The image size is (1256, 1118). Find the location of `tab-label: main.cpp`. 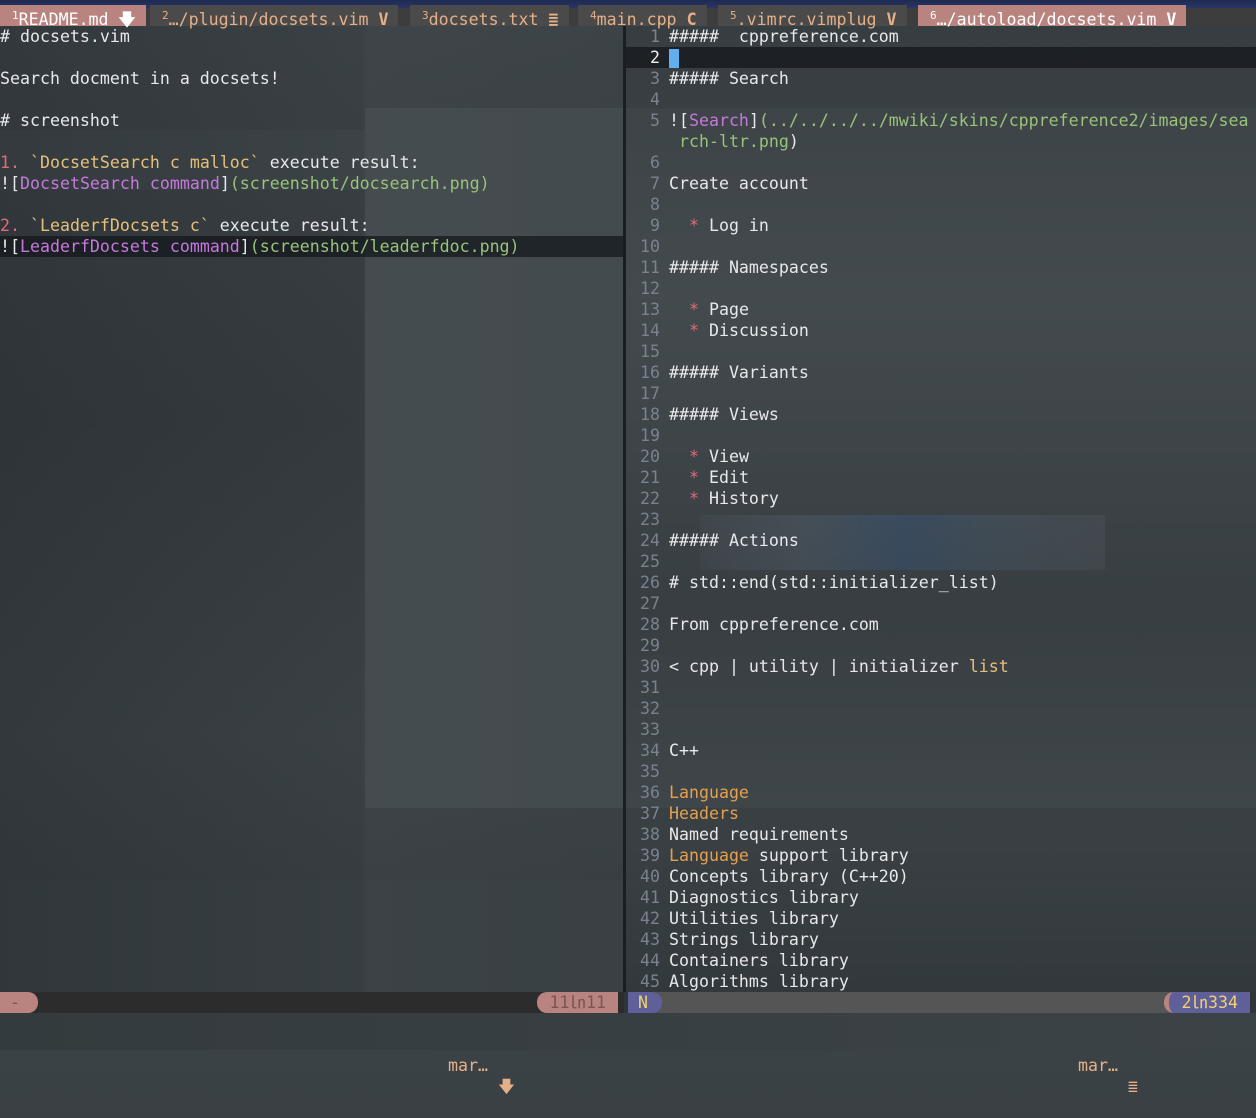

tab-label: main.cpp is located at coordinates (636, 19).